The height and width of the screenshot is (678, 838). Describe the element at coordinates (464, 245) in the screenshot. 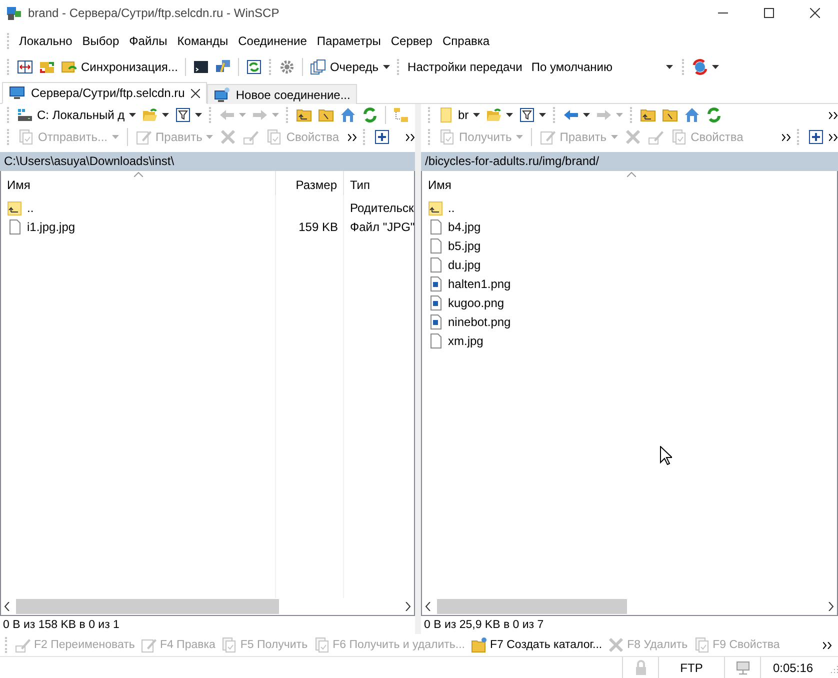

I see `file-name: b5.jpg` at that location.